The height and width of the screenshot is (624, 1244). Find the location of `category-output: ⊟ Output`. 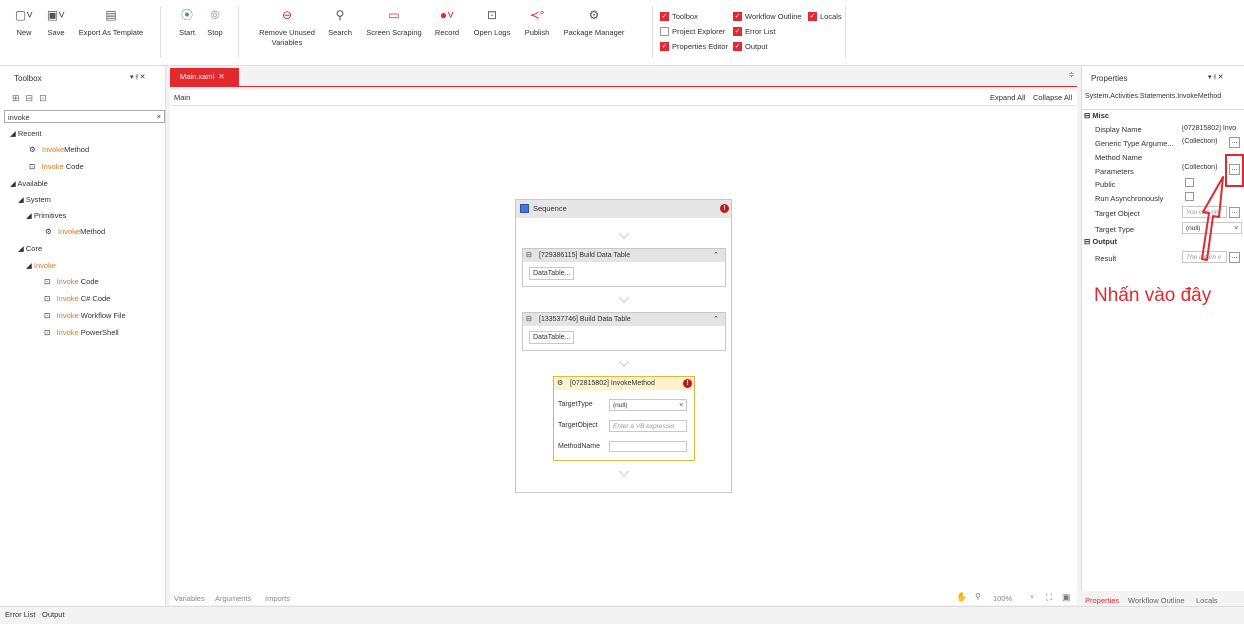

category-output: ⊟ Output is located at coordinates (1100, 241).